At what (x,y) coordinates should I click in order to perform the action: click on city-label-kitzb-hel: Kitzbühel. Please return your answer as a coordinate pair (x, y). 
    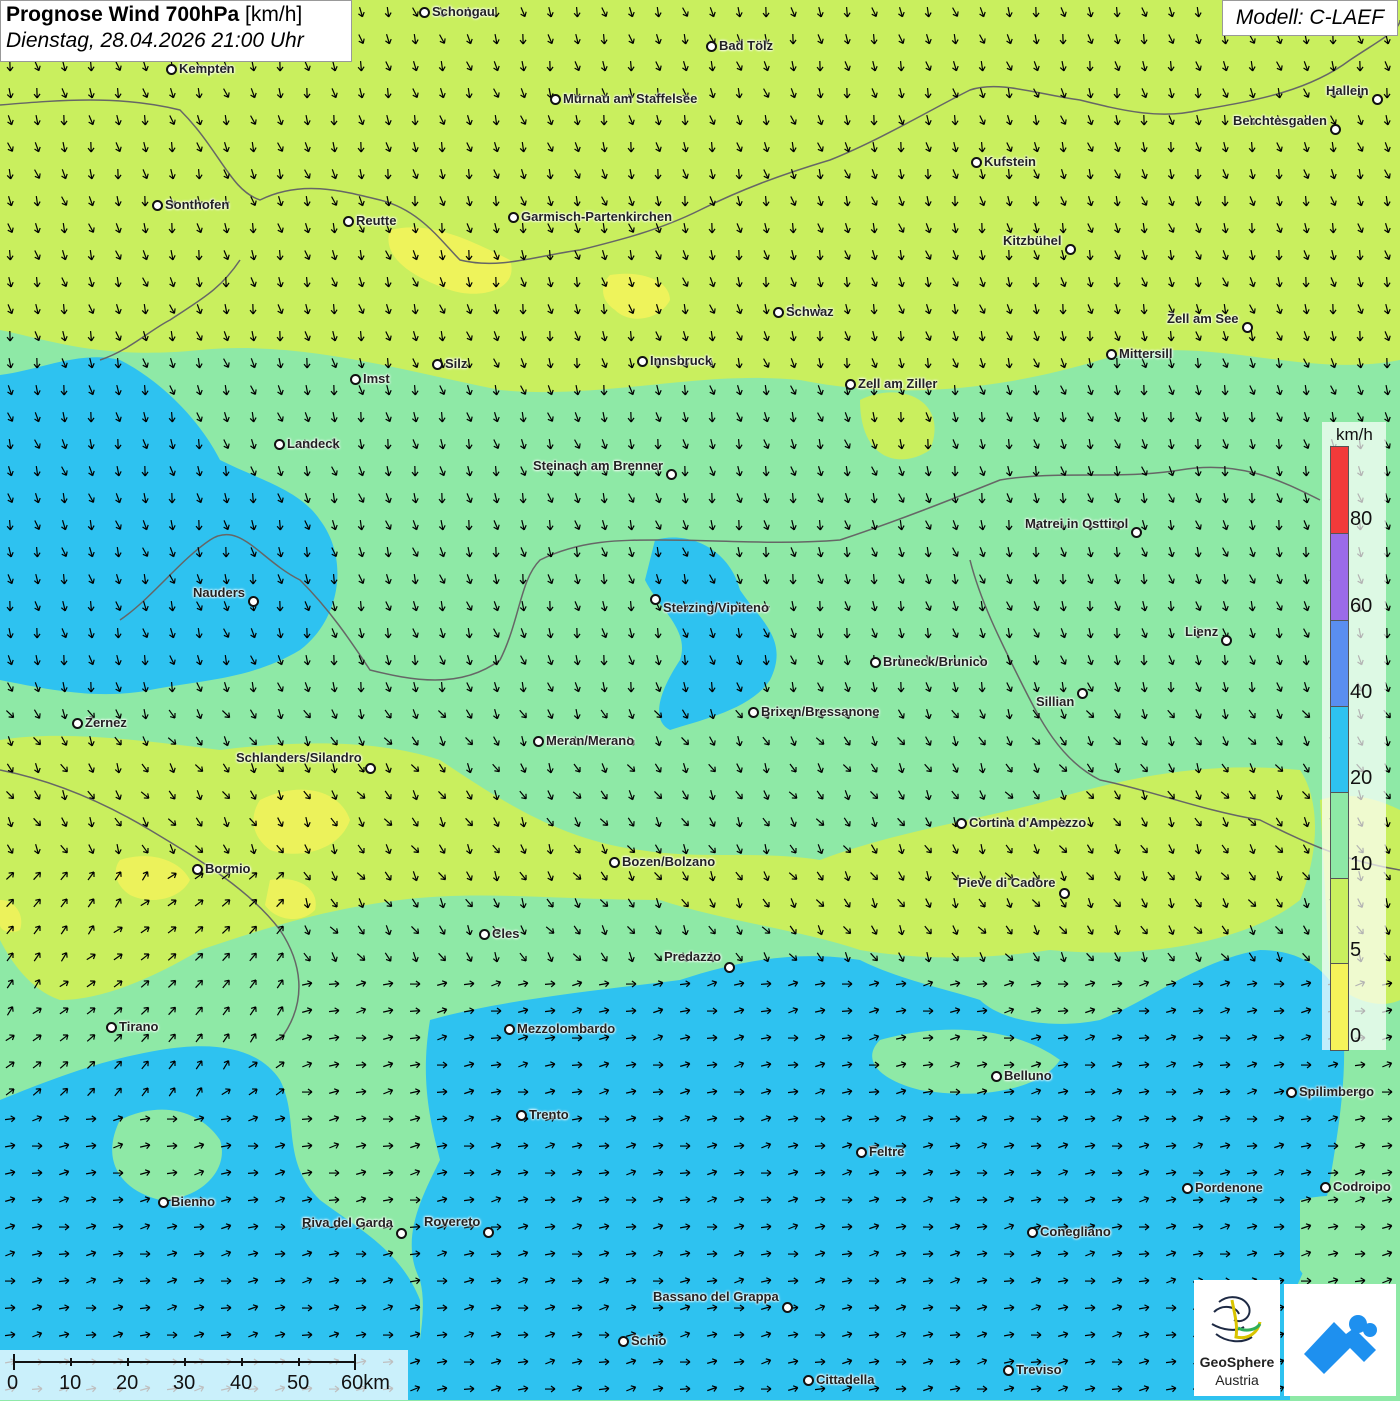
    Looking at the image, I should click on (1032, 240).